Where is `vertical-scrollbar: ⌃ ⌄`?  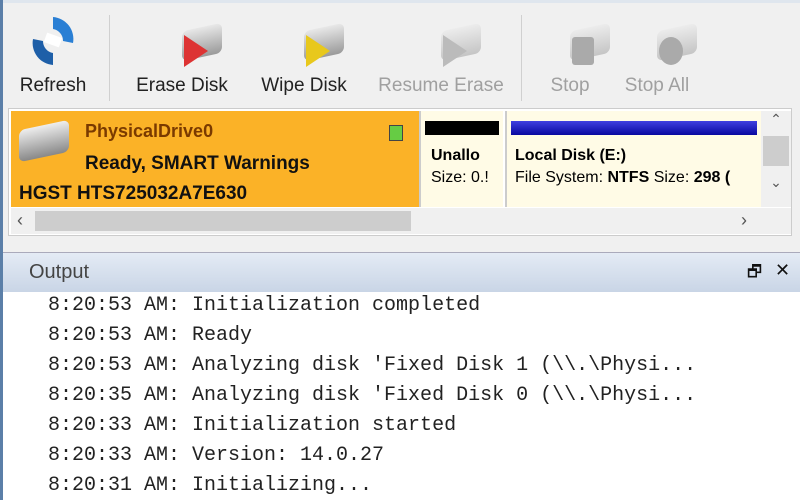
vertical-scrollbar: ⌃ ⌄ is located at coordinates (776, 159).